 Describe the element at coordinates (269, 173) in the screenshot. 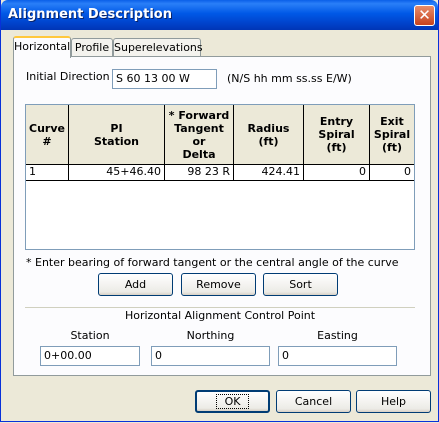

I see `table-cell-radius: 424.41` at that location.